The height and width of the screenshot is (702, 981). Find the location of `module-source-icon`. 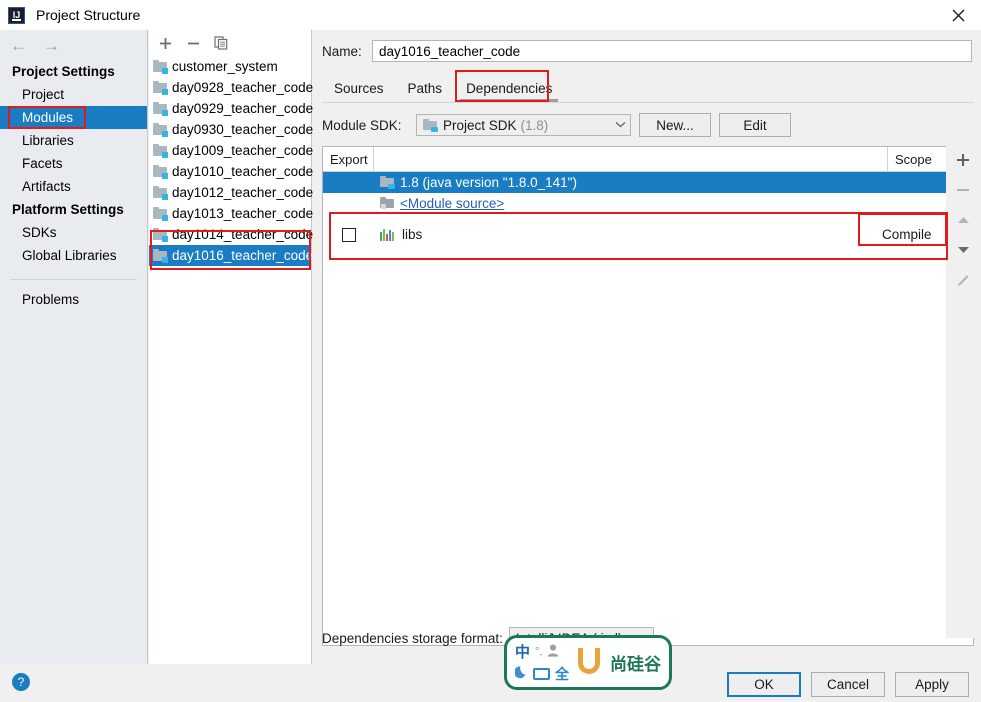

module-source-icon is located at coordinates (387, 203).